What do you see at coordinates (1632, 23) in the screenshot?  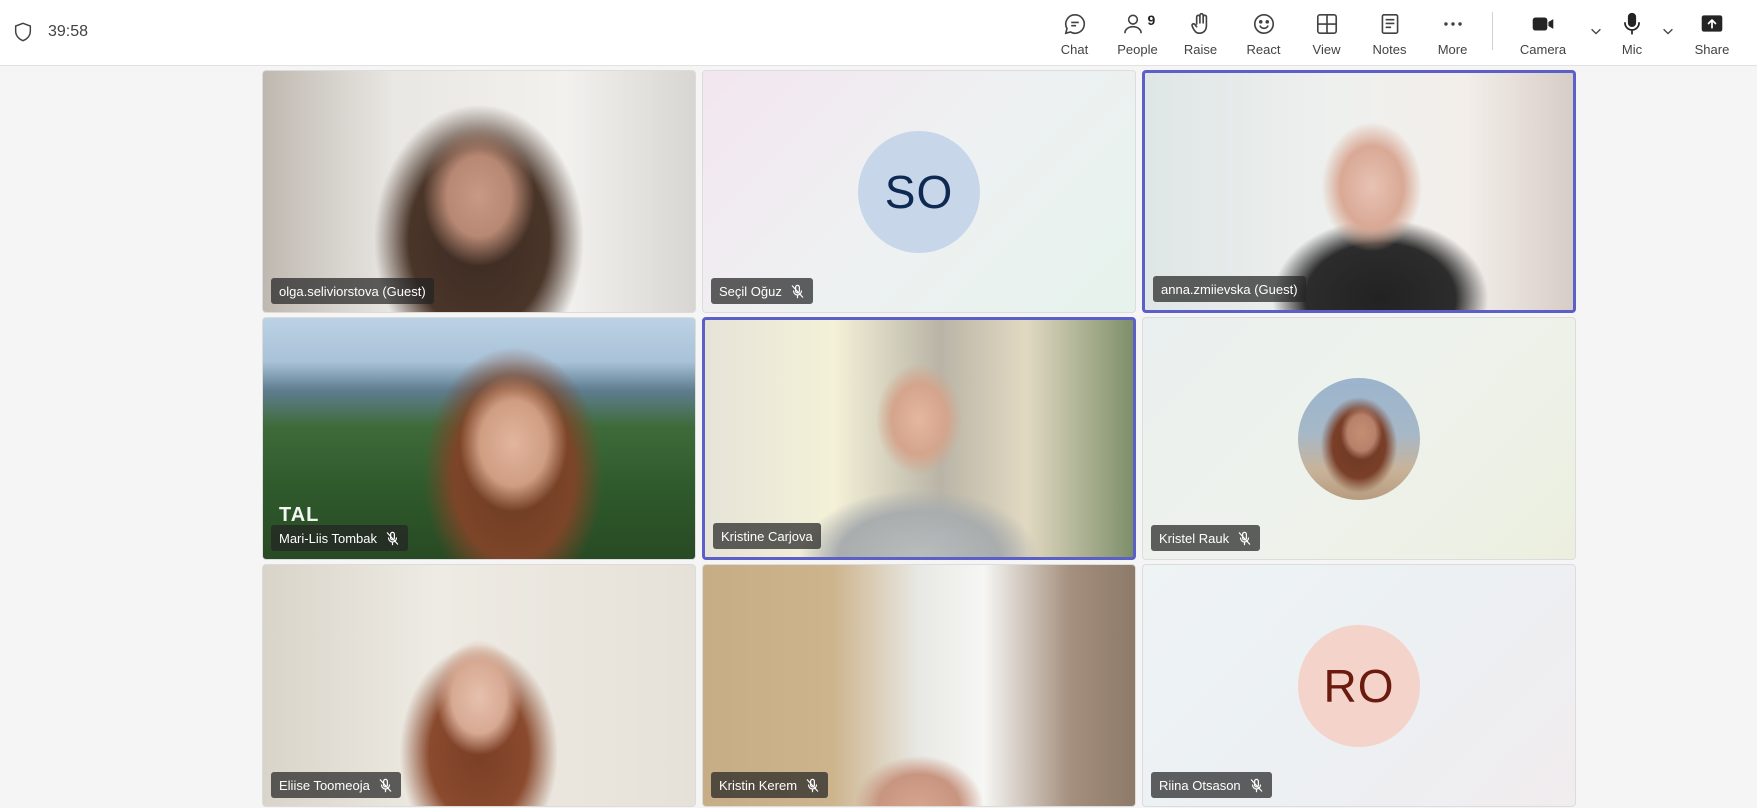 I see `microphone-icon` at bounding box center [1632, 23].